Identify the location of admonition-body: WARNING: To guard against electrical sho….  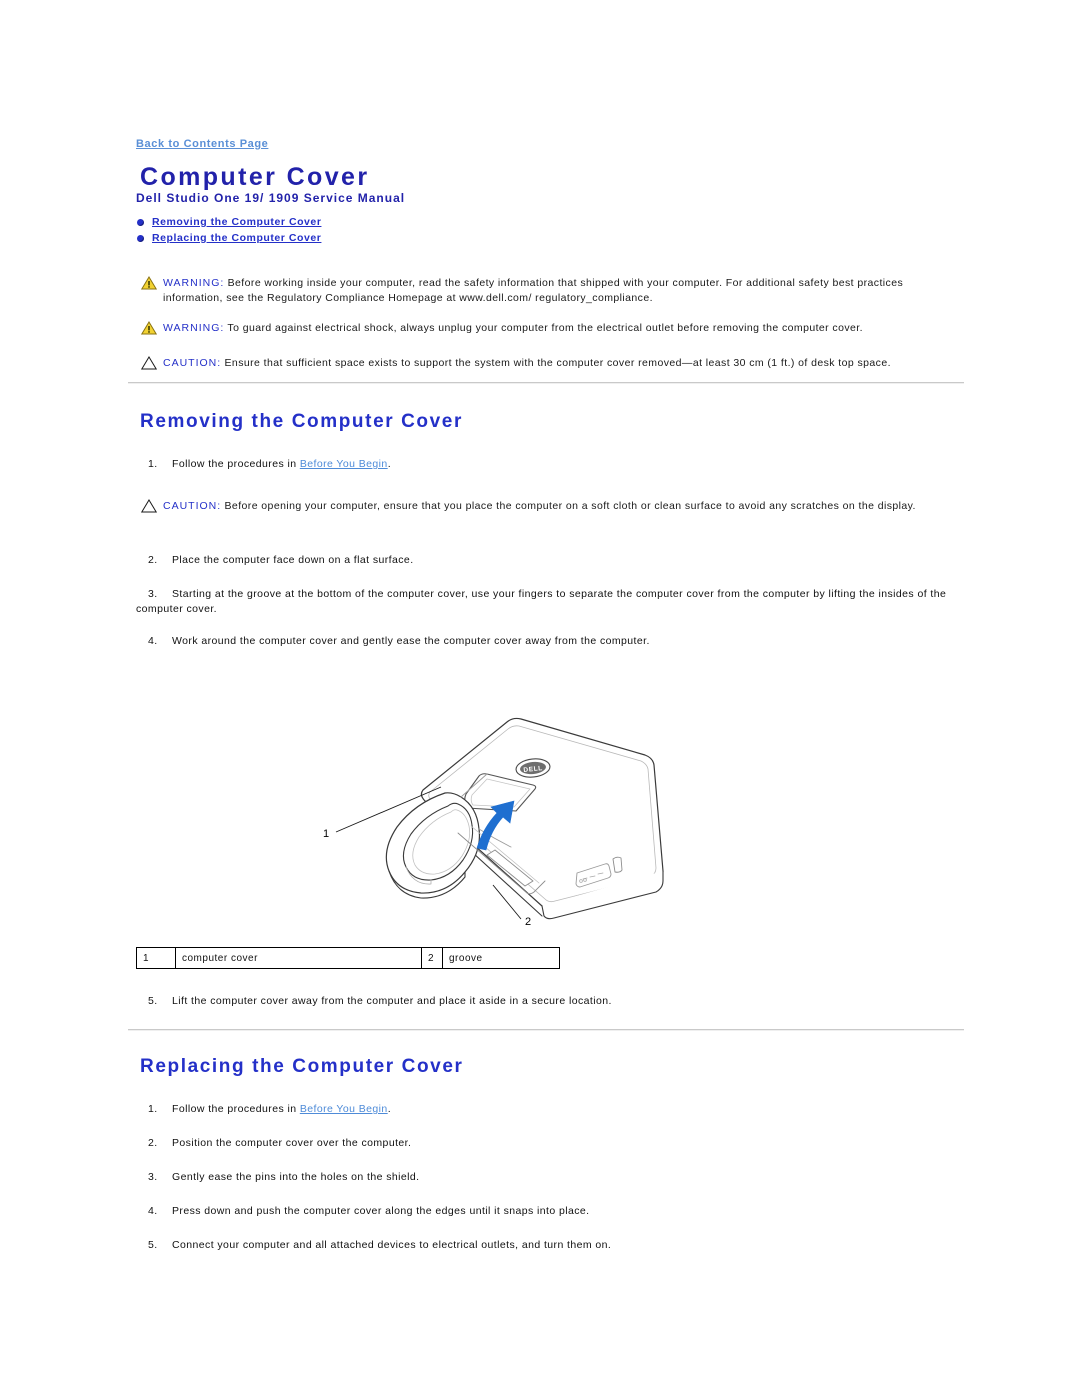
(550, 328).